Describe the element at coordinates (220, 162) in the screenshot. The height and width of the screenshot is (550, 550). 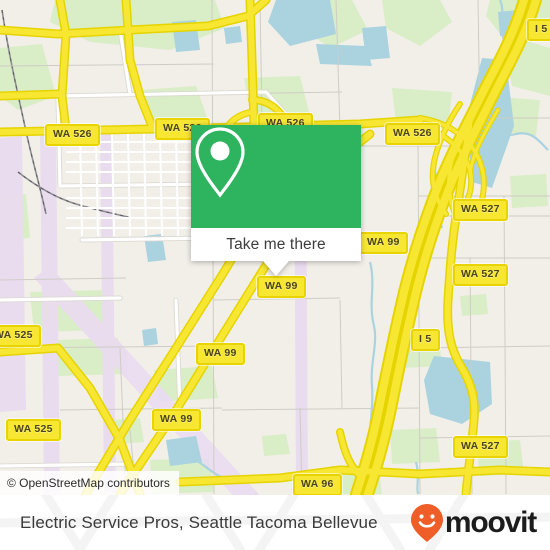
I see `map-pin-icon` at that location.